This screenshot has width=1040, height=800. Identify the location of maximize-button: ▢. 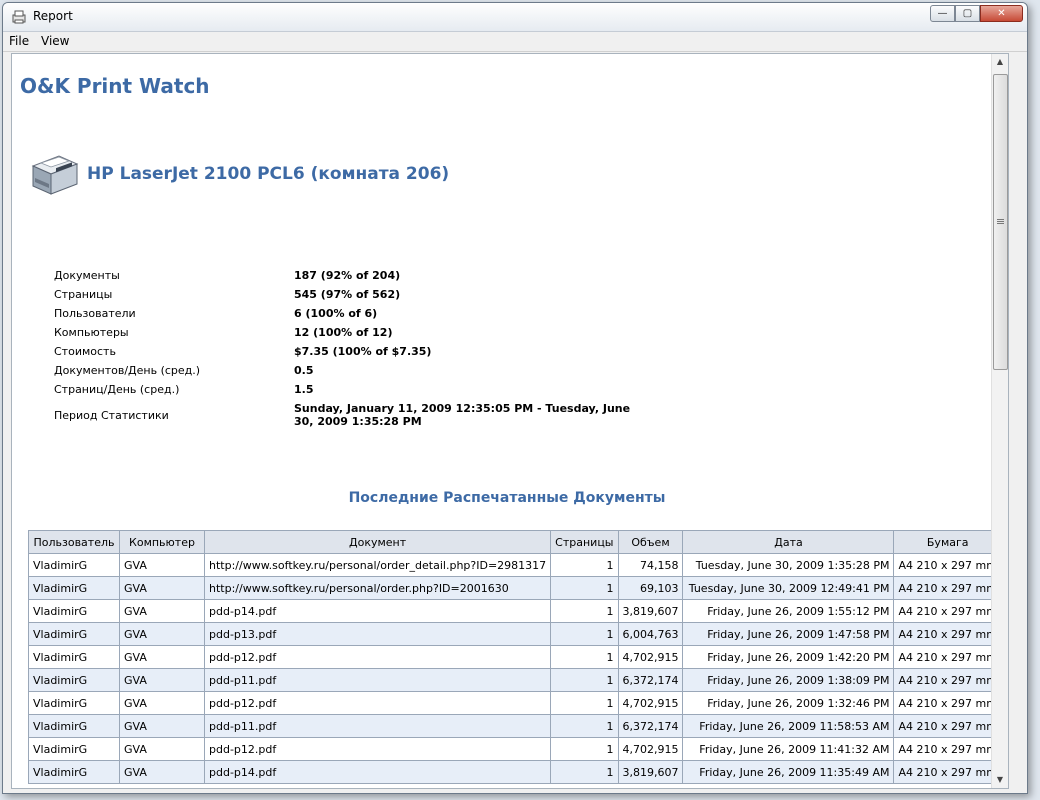
(967, 13).